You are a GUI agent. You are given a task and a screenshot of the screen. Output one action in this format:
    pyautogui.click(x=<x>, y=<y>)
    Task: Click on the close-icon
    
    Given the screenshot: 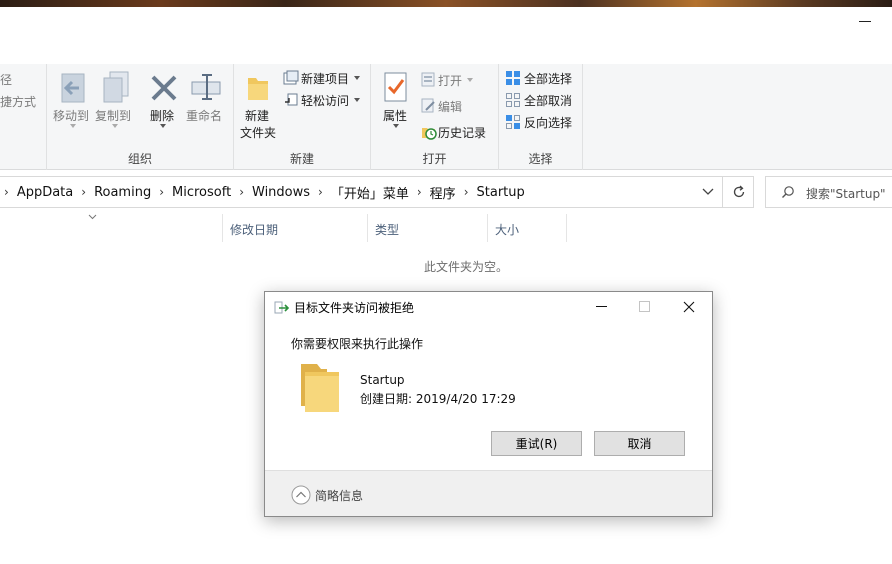 What is the action you would take?
    pyautogui.click(x=689, y=307)
    